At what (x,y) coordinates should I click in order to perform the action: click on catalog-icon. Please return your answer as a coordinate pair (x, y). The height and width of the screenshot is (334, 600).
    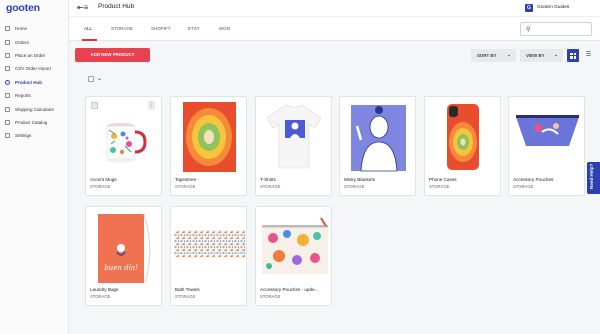
    Looking at the image, I should click on (7, 122).